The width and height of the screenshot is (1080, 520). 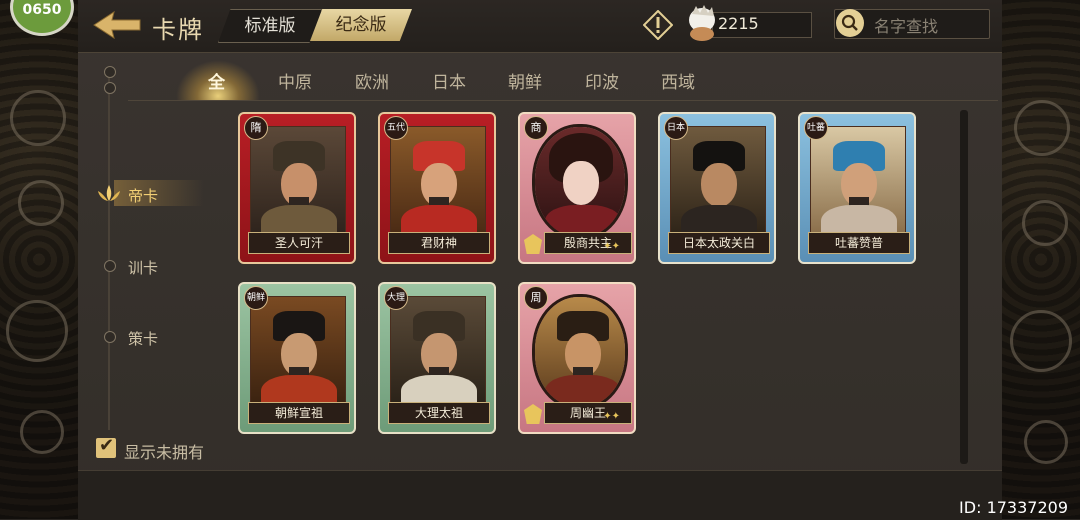 I want to click on dynasty-badge: 朝鲜, so click(x=256, y=298).